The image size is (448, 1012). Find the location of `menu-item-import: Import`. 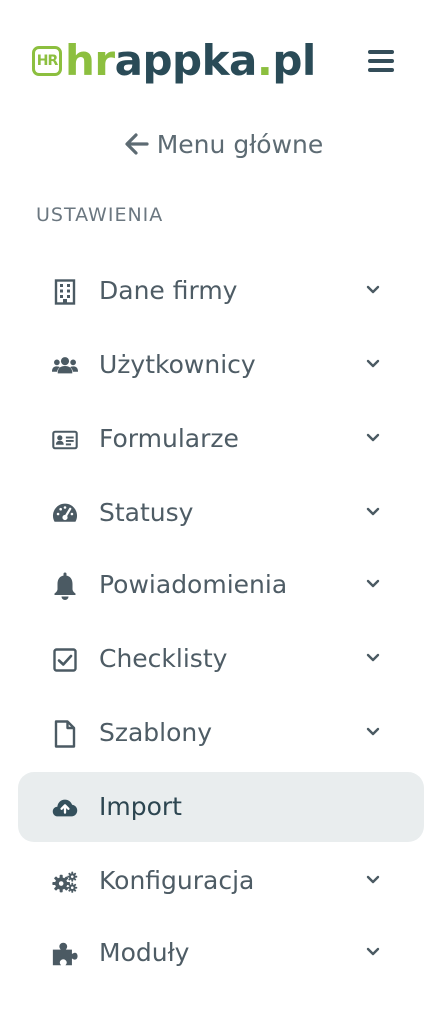

menu-item-import: Import is located at coordinates (221, 807).